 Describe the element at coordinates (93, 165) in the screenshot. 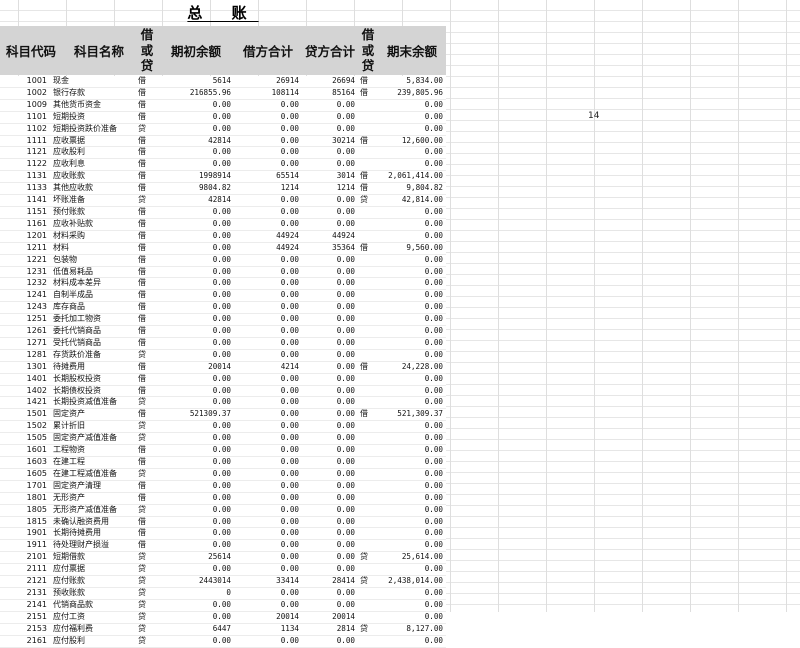

I see `account-name-cell: 应收利息` at that location.